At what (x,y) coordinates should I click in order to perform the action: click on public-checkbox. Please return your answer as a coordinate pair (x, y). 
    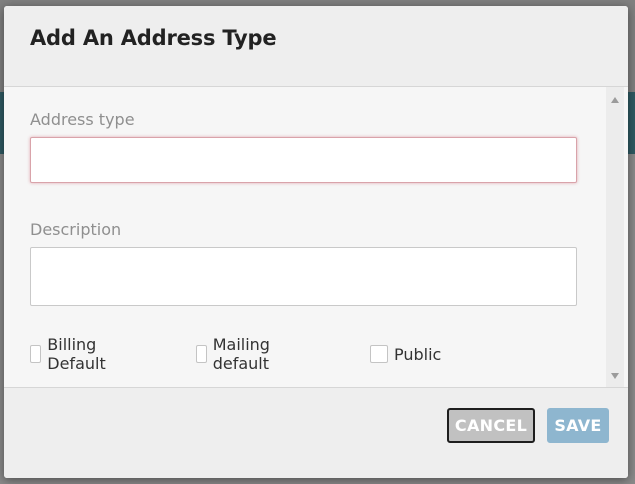
    Looking at the image, I should click on (379, 354).